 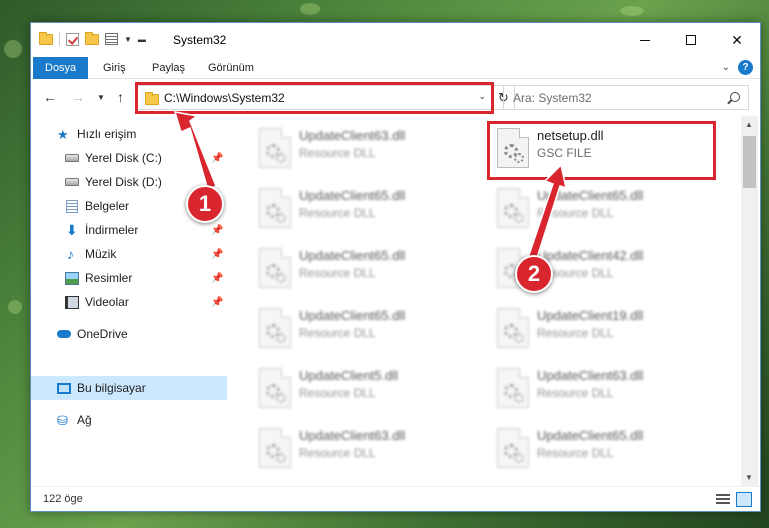 I want to click on annotation-arrows, so click(x=370, y=186).